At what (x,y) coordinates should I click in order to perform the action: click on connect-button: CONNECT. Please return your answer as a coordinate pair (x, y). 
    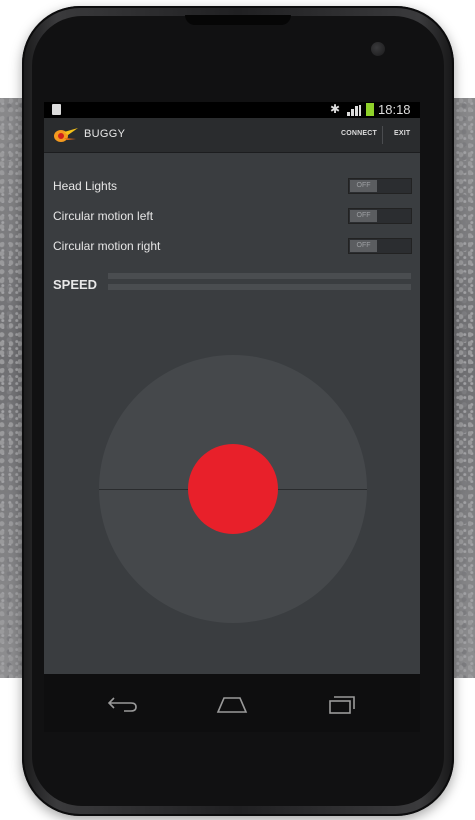
    Looking at the image, I should click on (359, 133).